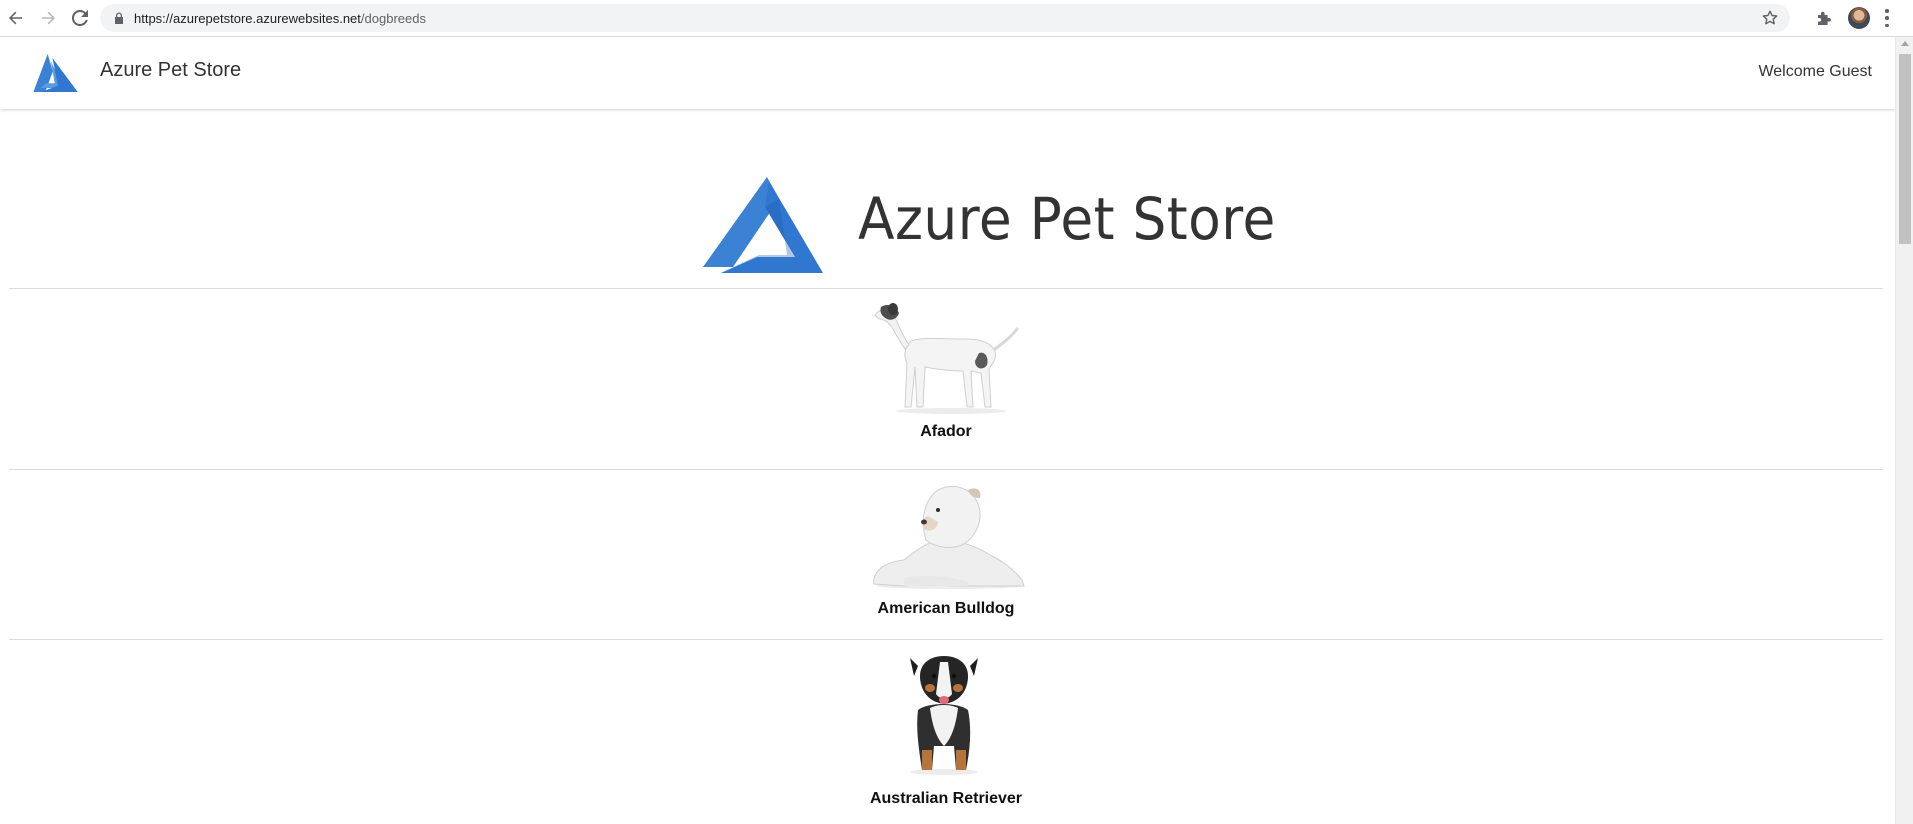  I want to click on page-scrollbar, so click(1904, 430).